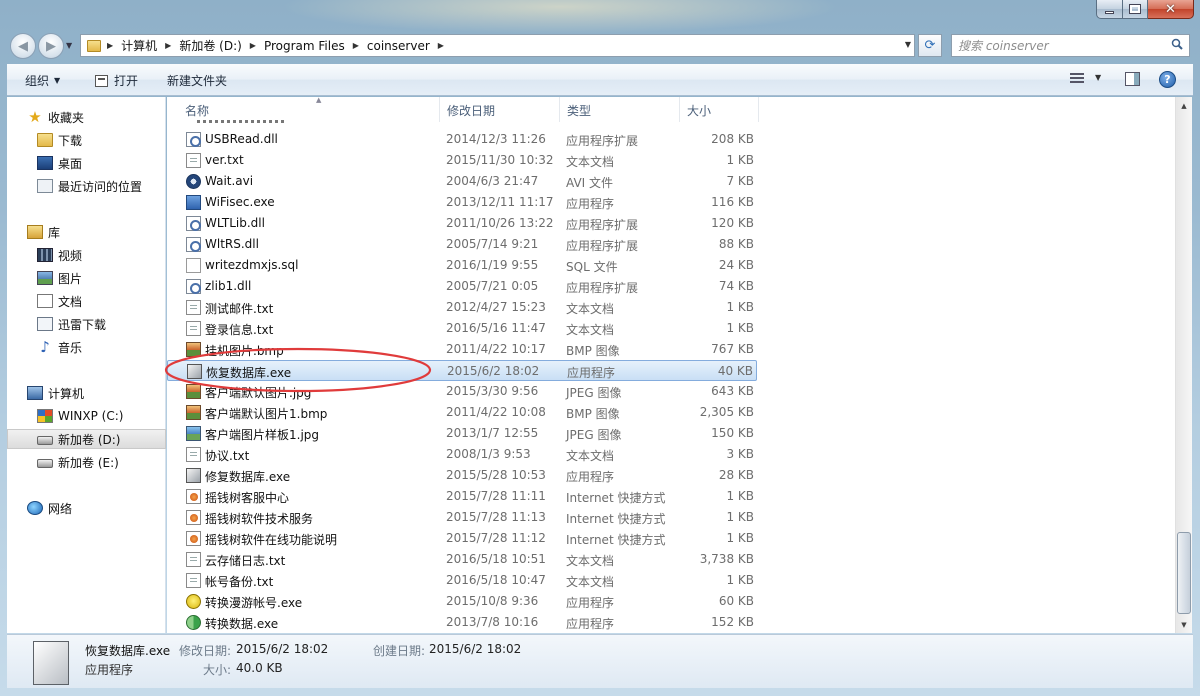 The width and height of the screenshot is (1200, 696). What do you see at coordinates (126, 81) in the screenshot?
I see `open-label: 打开` at bounding box center [126, 81].